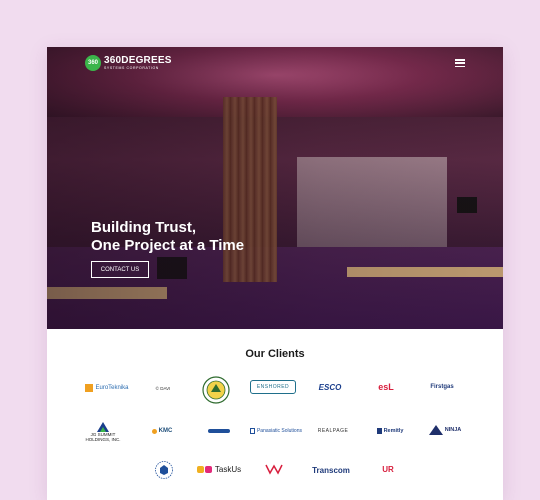 The height and width of the screenshot is (500, 540). What do you see at coordinates (228, 469) in the screenshot?
I see `client-logo-text: TaskUs` at bounding box center [228, 469].